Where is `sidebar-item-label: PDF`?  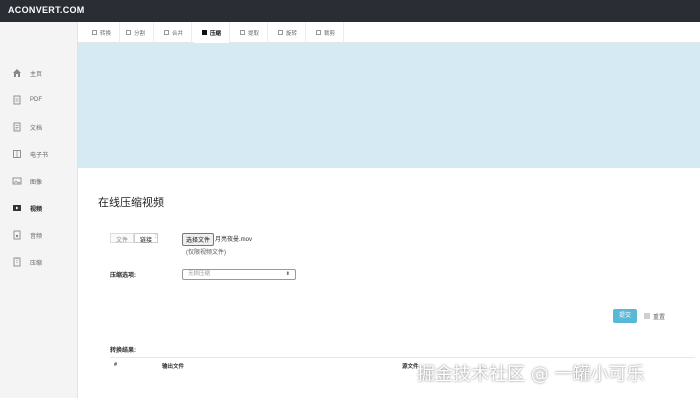
sidebar-item-label: PDF is located at coordinates (36, 100).